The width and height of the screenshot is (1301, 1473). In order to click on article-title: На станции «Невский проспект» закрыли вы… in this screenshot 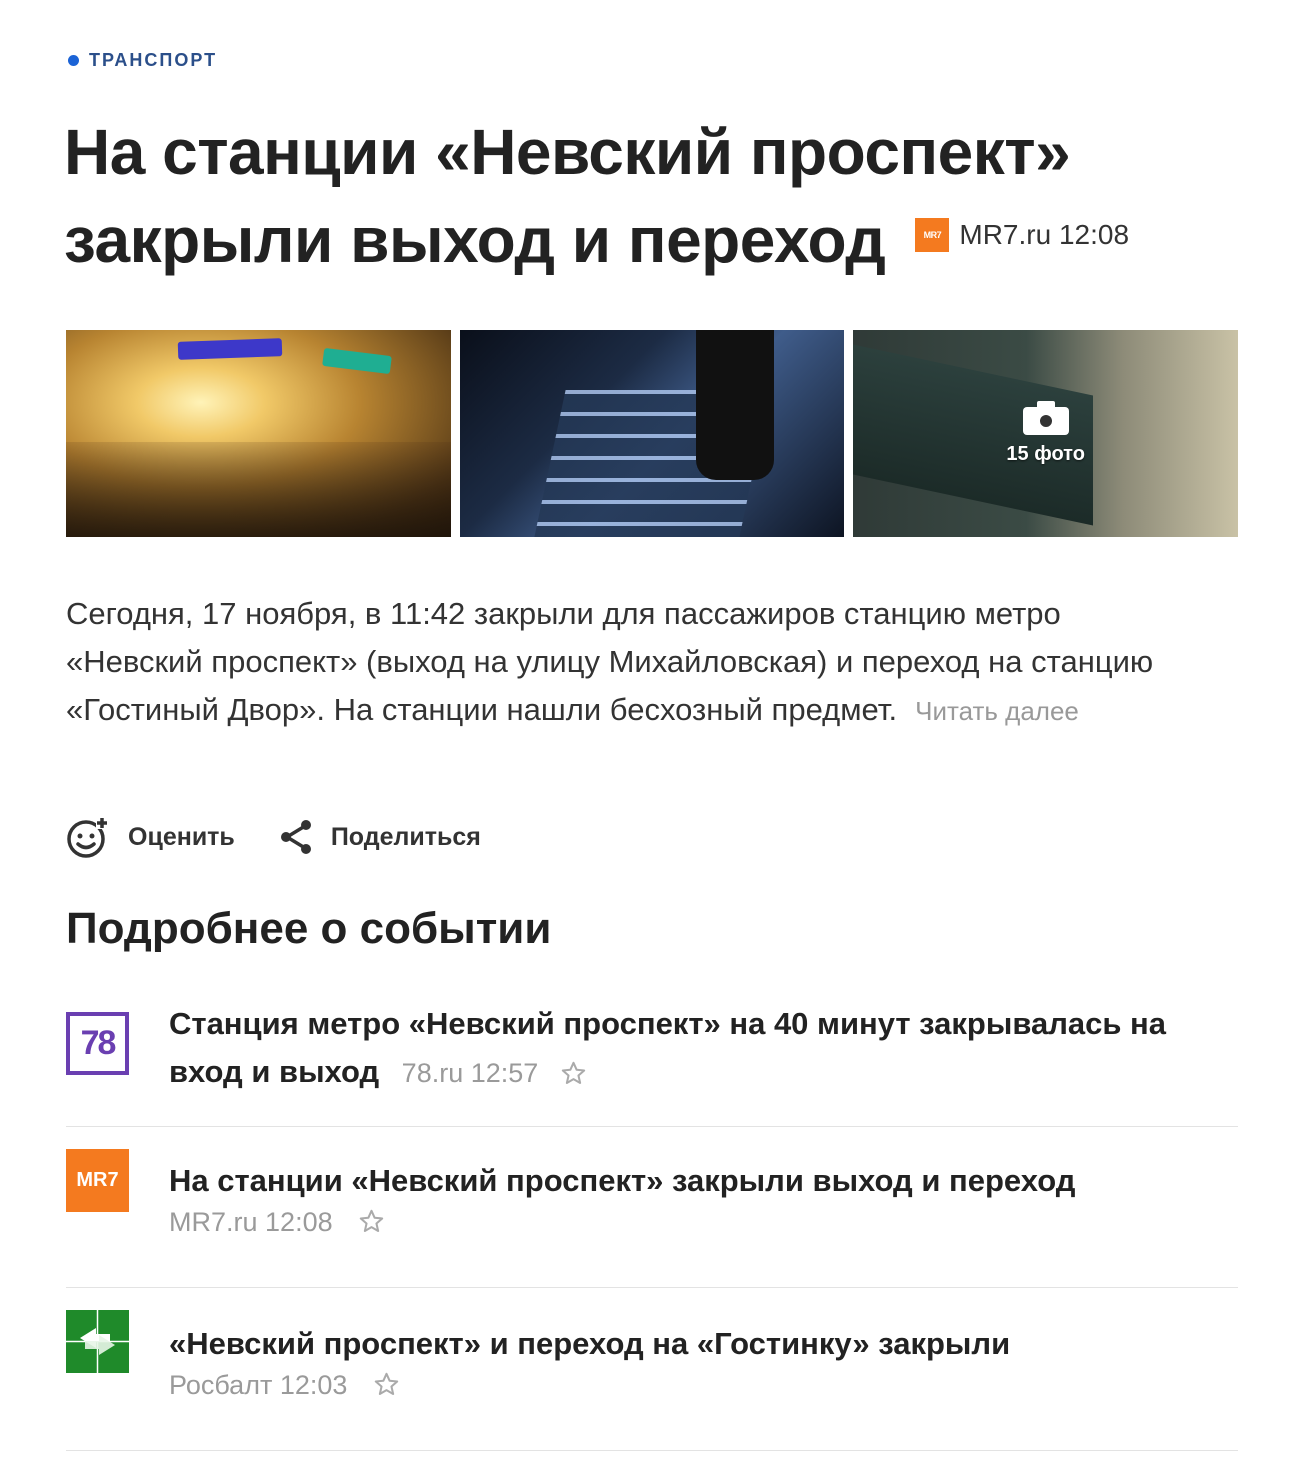, I will do `click(654, 198)`.